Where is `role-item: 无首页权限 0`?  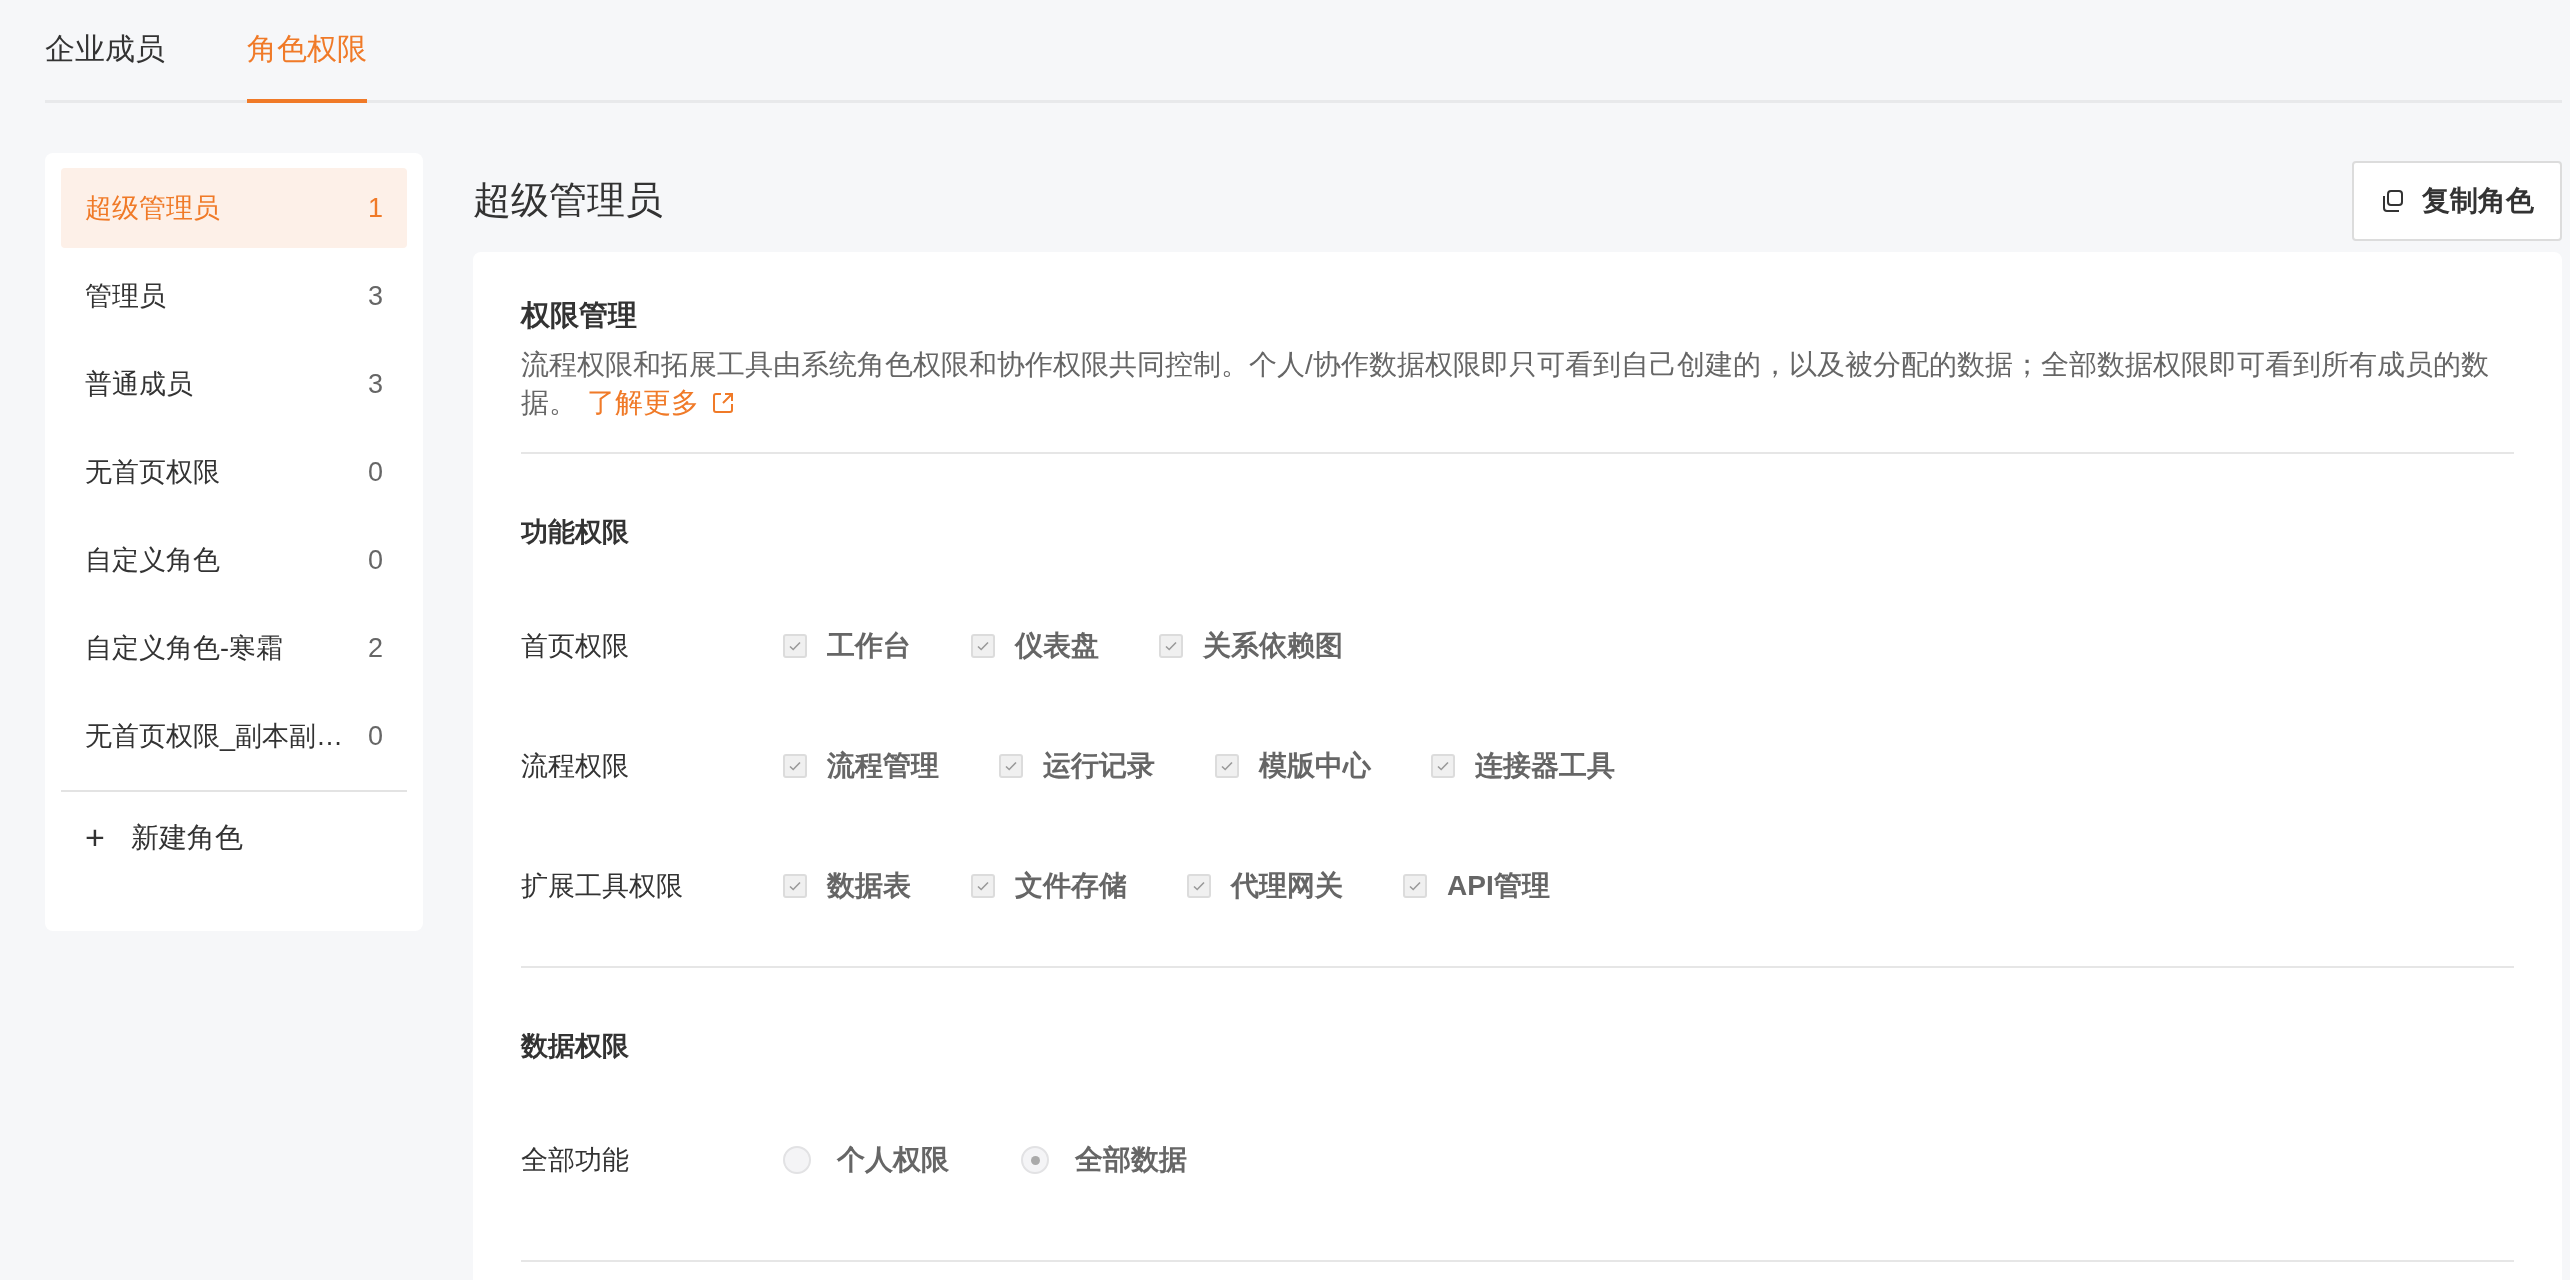
role-item: 无首页权限 0 is located at coordinates (234, 472).